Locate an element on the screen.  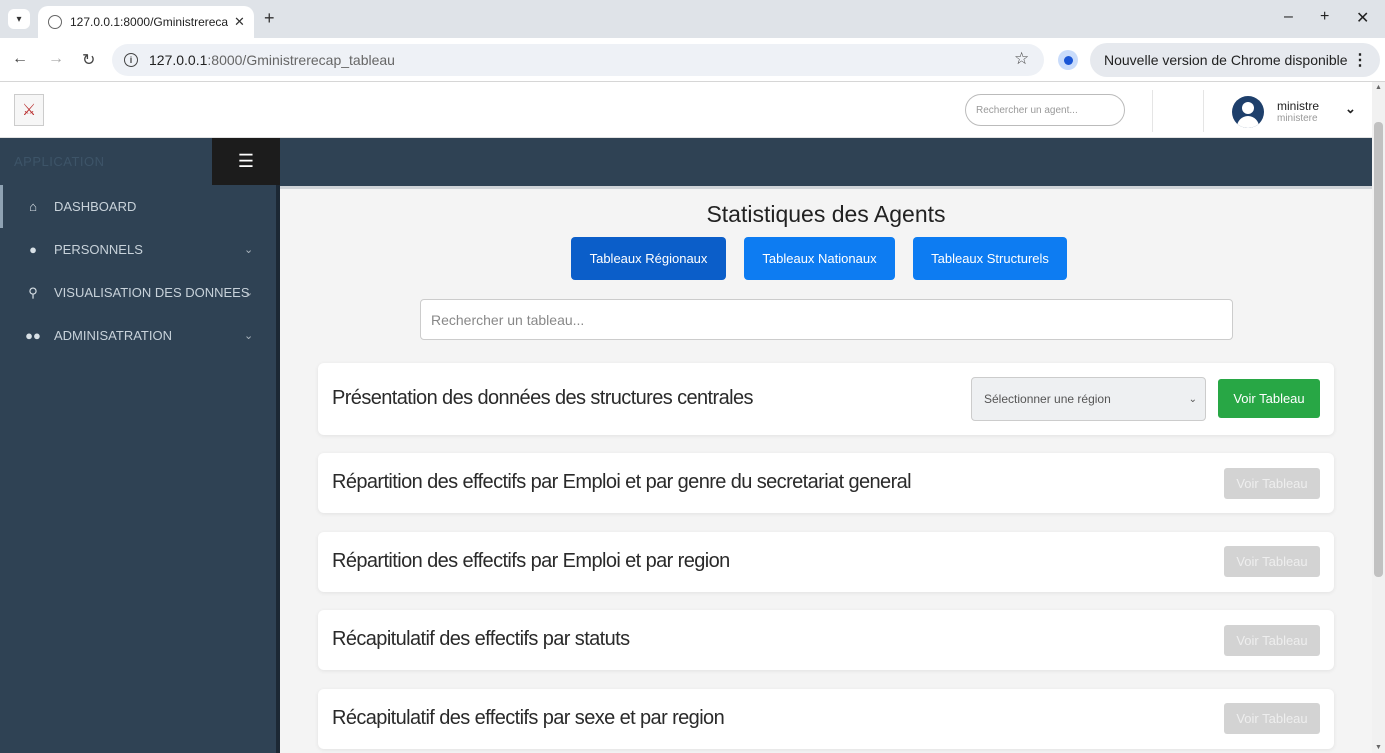
scrollbar-thumb is located at coordinates (1378, 349).